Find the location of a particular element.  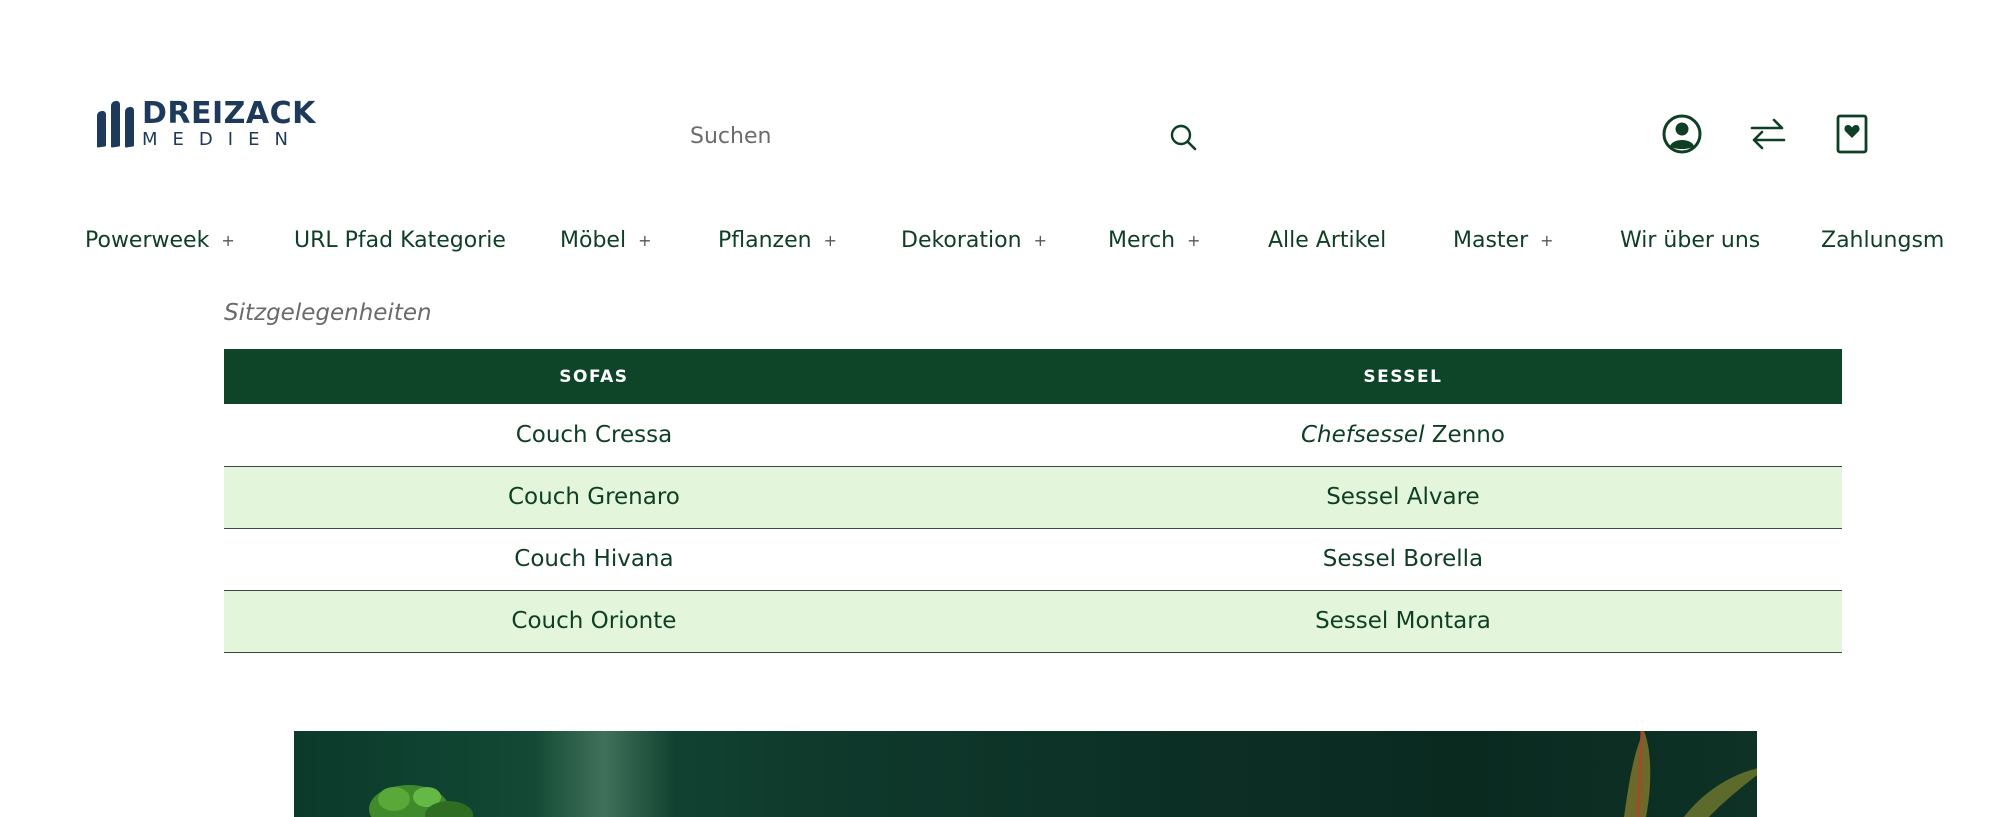

table-row: Couch Hivana Sessel Borella is located at coordinates (1033, 559).